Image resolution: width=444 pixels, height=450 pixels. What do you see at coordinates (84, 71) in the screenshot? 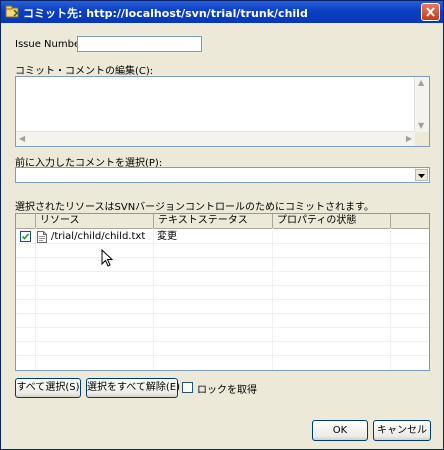
I see `commit-comment-label: コミット・コメントの編集(C):` at bounding box center [84, 71].